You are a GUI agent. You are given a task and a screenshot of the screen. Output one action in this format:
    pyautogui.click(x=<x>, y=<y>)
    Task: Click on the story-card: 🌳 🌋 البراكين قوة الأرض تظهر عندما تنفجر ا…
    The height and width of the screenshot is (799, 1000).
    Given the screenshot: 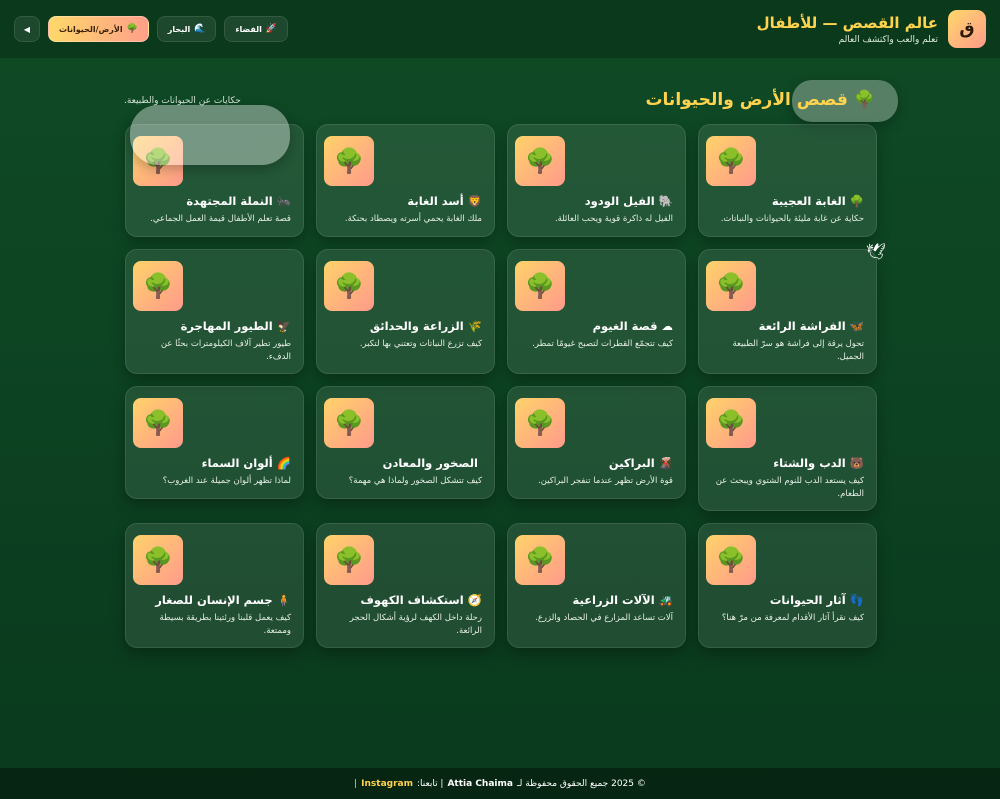 What is the action you would take?
    pyautogui.click(x=596, y=442)
    